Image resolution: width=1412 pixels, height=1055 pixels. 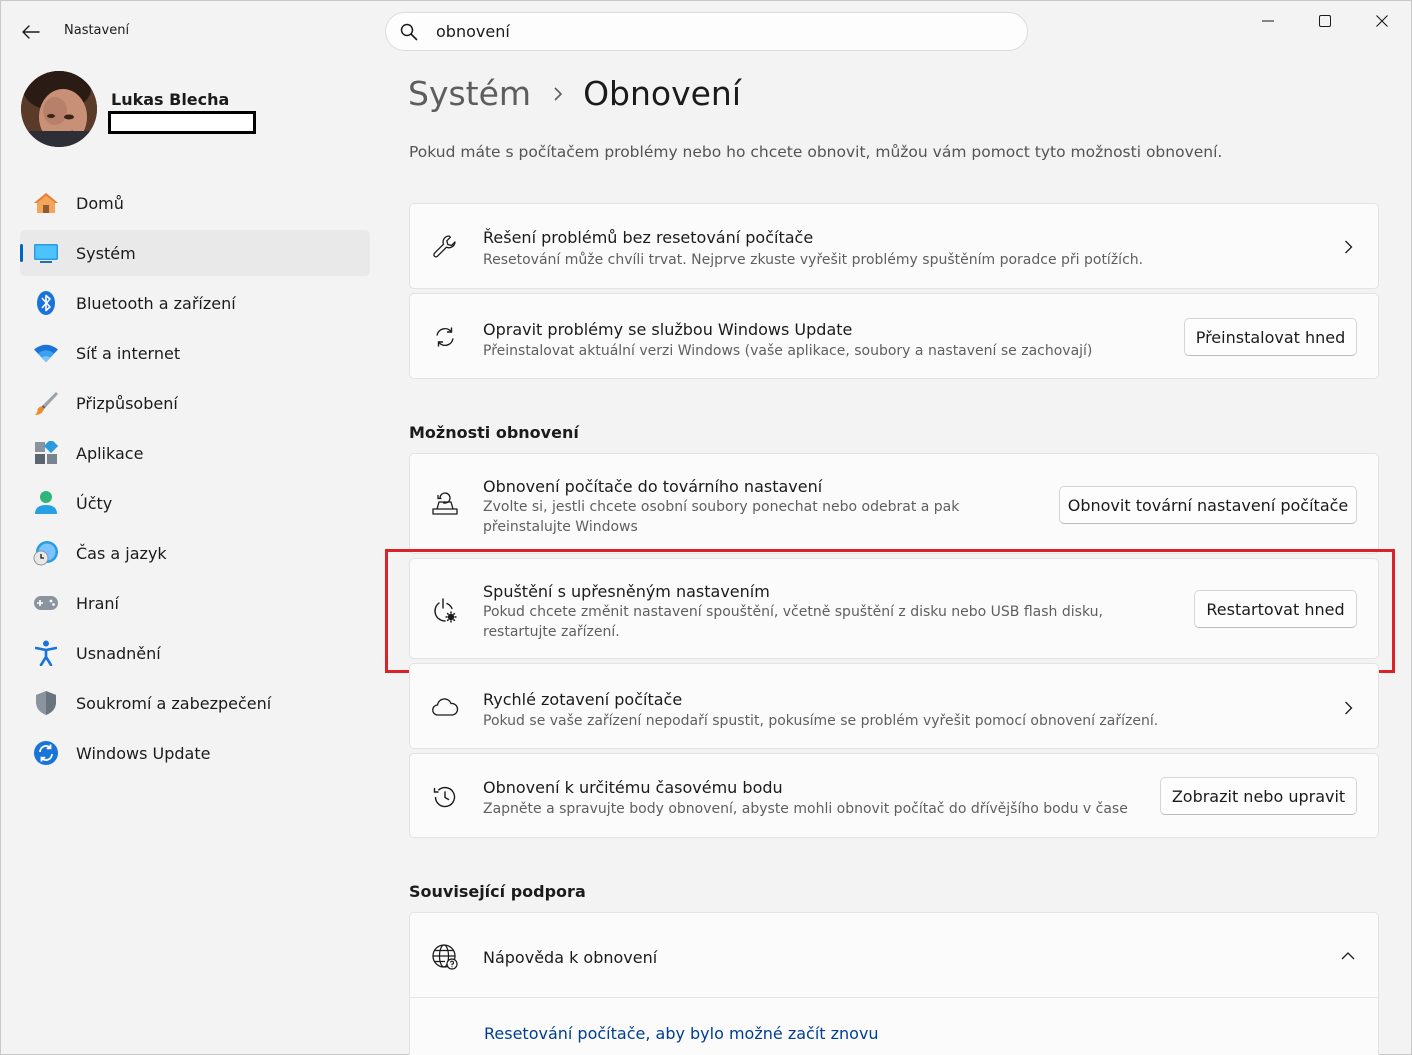 I want to click on sidebar-item-label: Windows Update, so click(x=143, y=753).